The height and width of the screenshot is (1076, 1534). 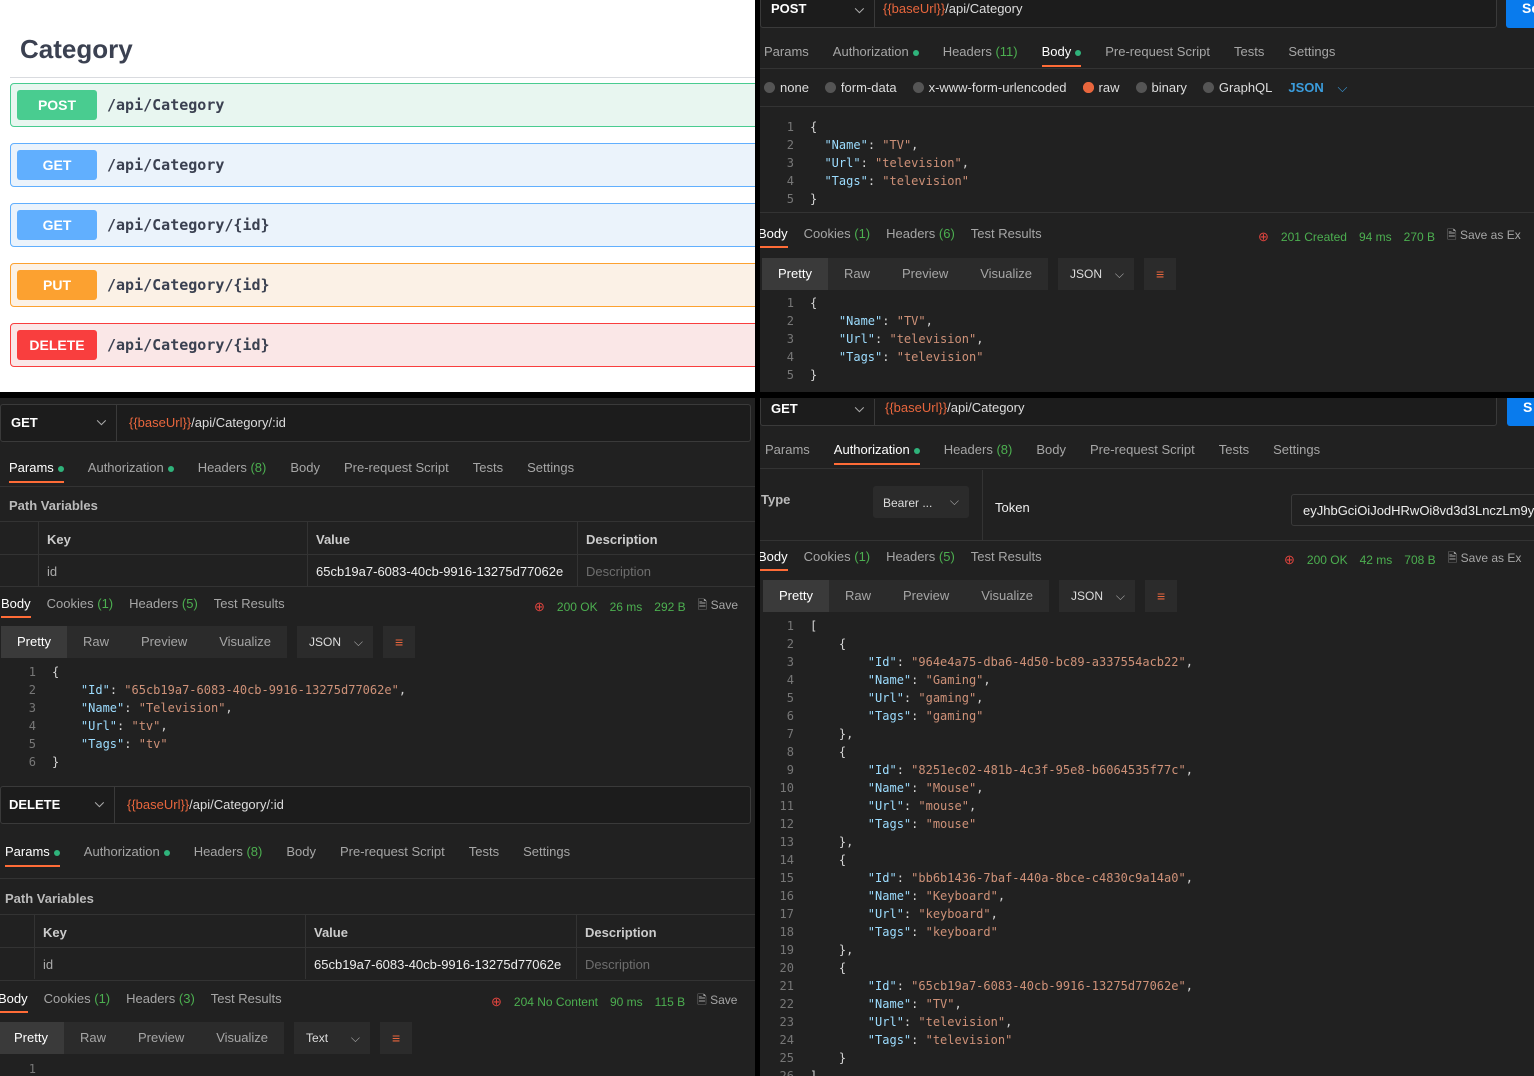 I want to click on resp-tab-headers: Headers (6), so click(x=920, y=237).